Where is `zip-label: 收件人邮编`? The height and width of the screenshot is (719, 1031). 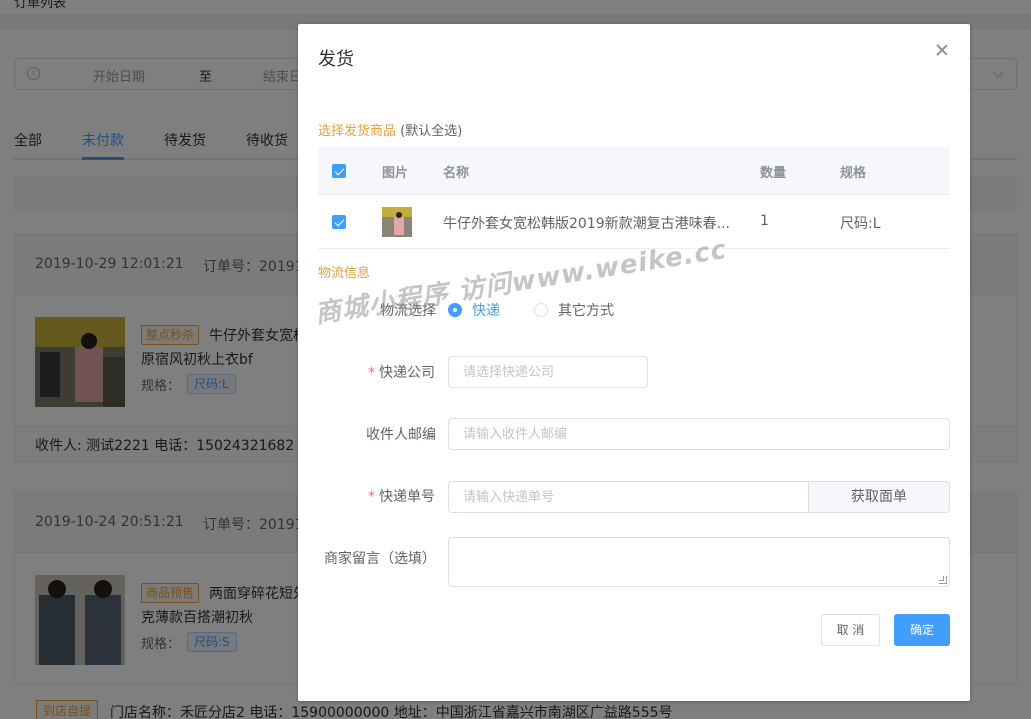
zip-label: 收件人邮编 is located at coordinates (401, 435).